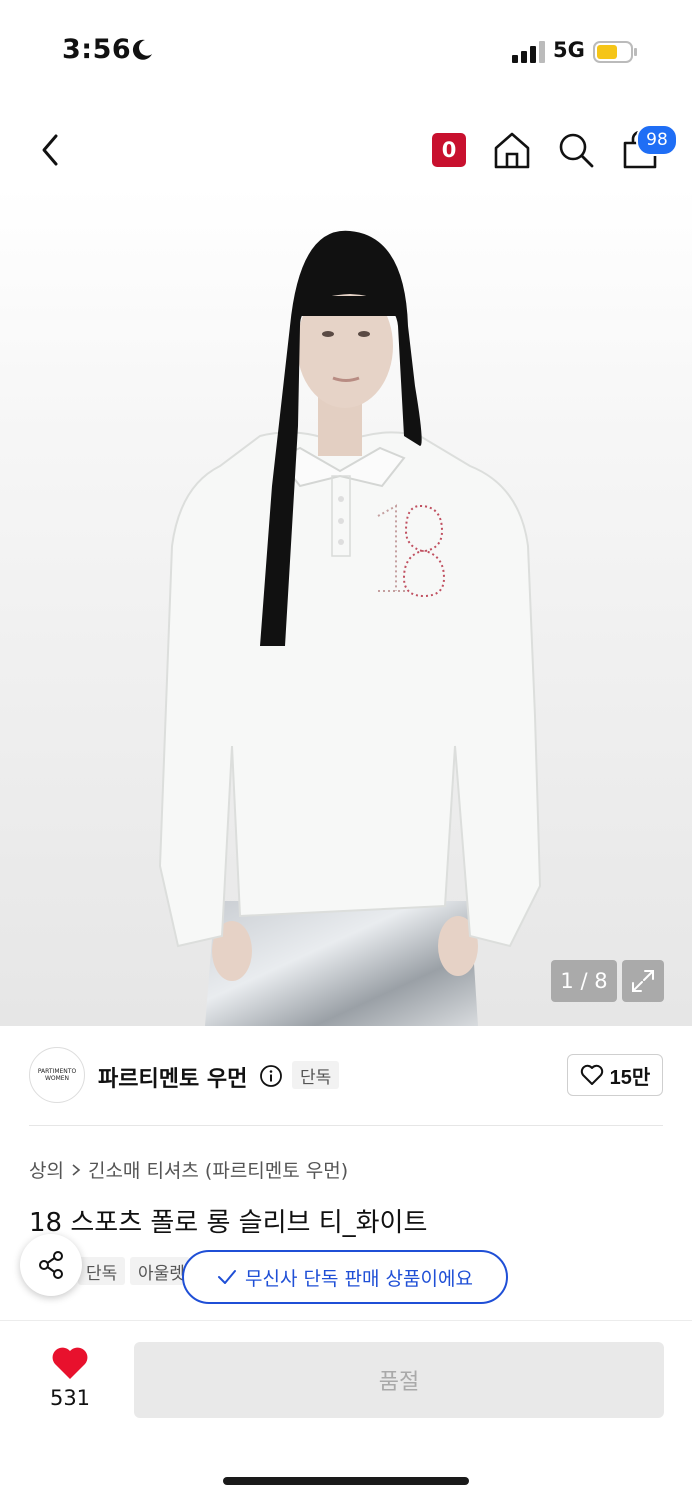  What do you see at coordinates (399, 1380) in the screenshot?
I see `sold-out-button: 품절` at bounding box center [399, 1380].